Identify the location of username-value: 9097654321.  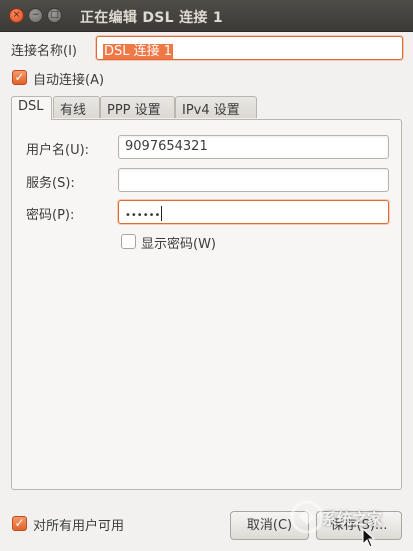
(166, 146).